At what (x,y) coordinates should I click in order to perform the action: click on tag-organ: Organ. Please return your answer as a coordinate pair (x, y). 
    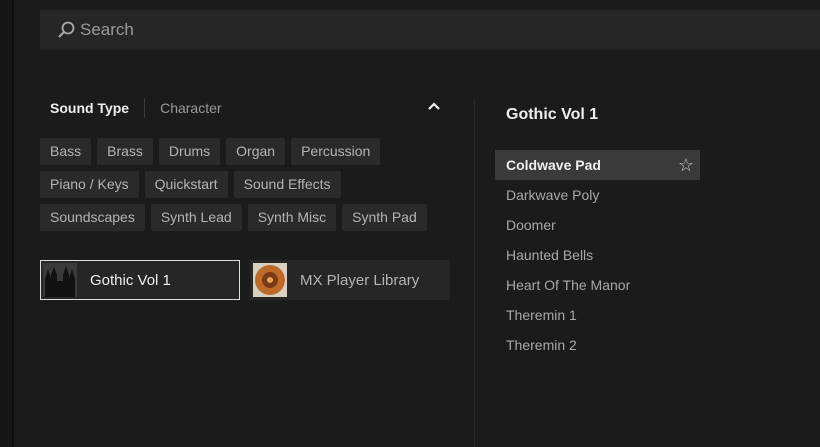
    Looking at the image, I should click on (256, 151).